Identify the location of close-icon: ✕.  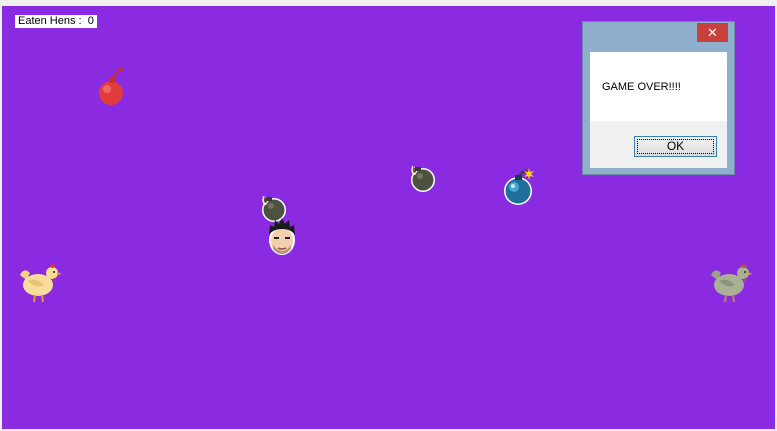
(712, 32).